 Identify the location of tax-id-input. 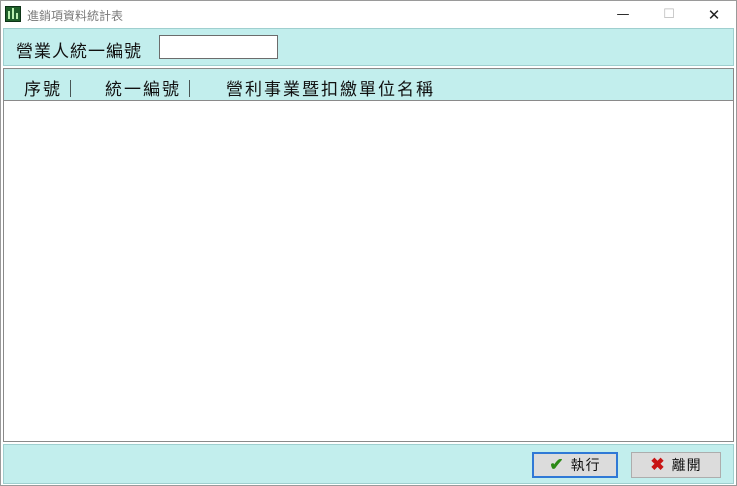
(218, 47).